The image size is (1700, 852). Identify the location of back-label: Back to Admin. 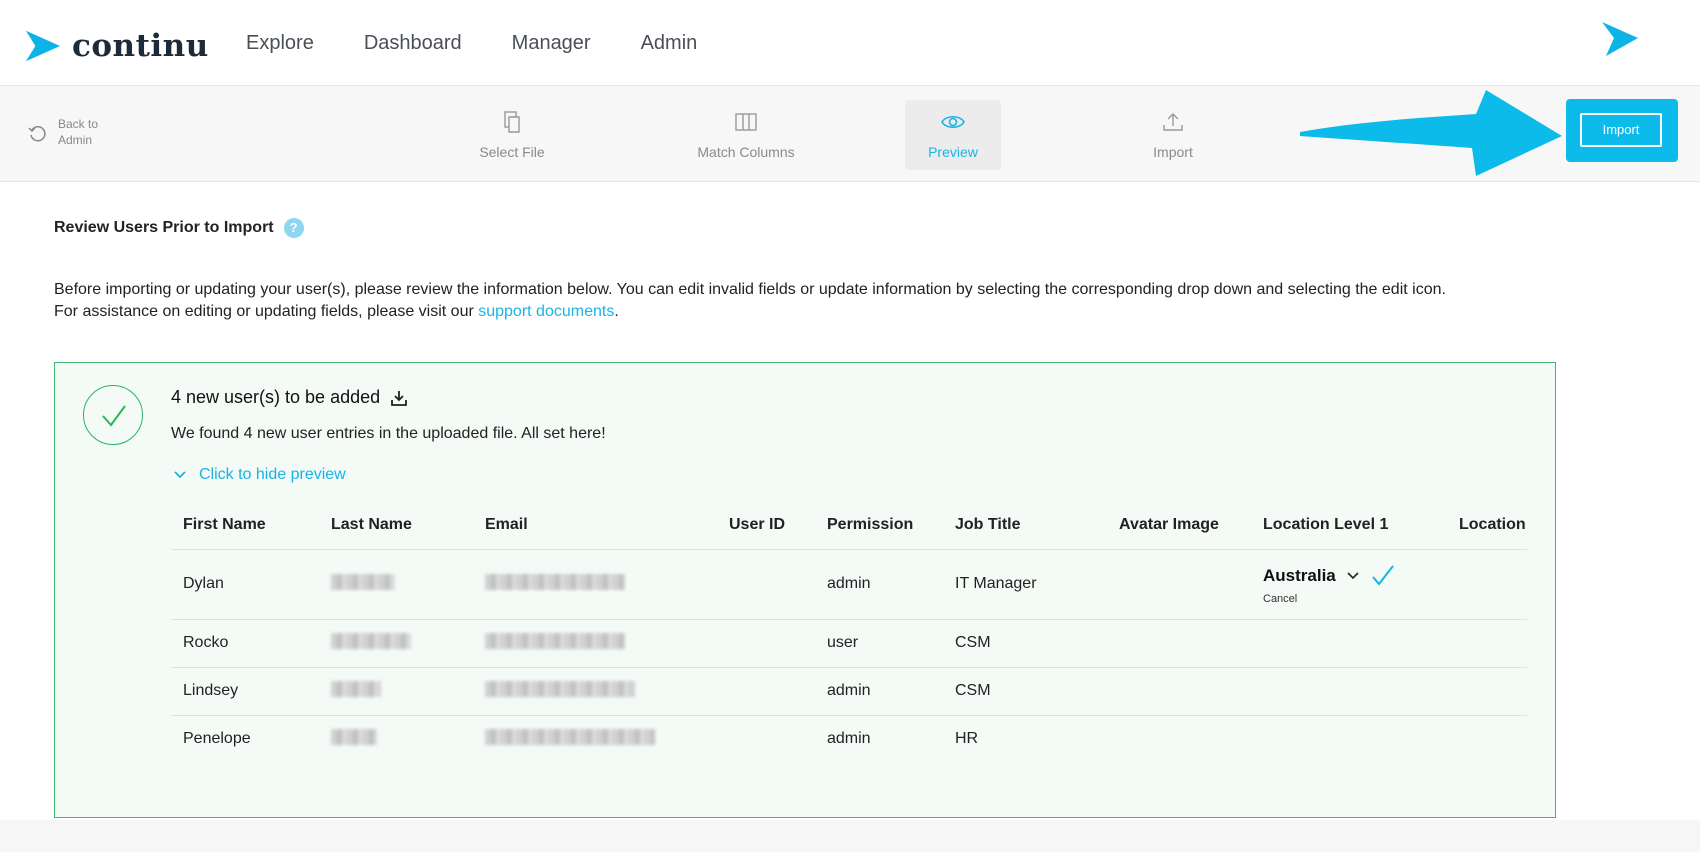
(78, 132).